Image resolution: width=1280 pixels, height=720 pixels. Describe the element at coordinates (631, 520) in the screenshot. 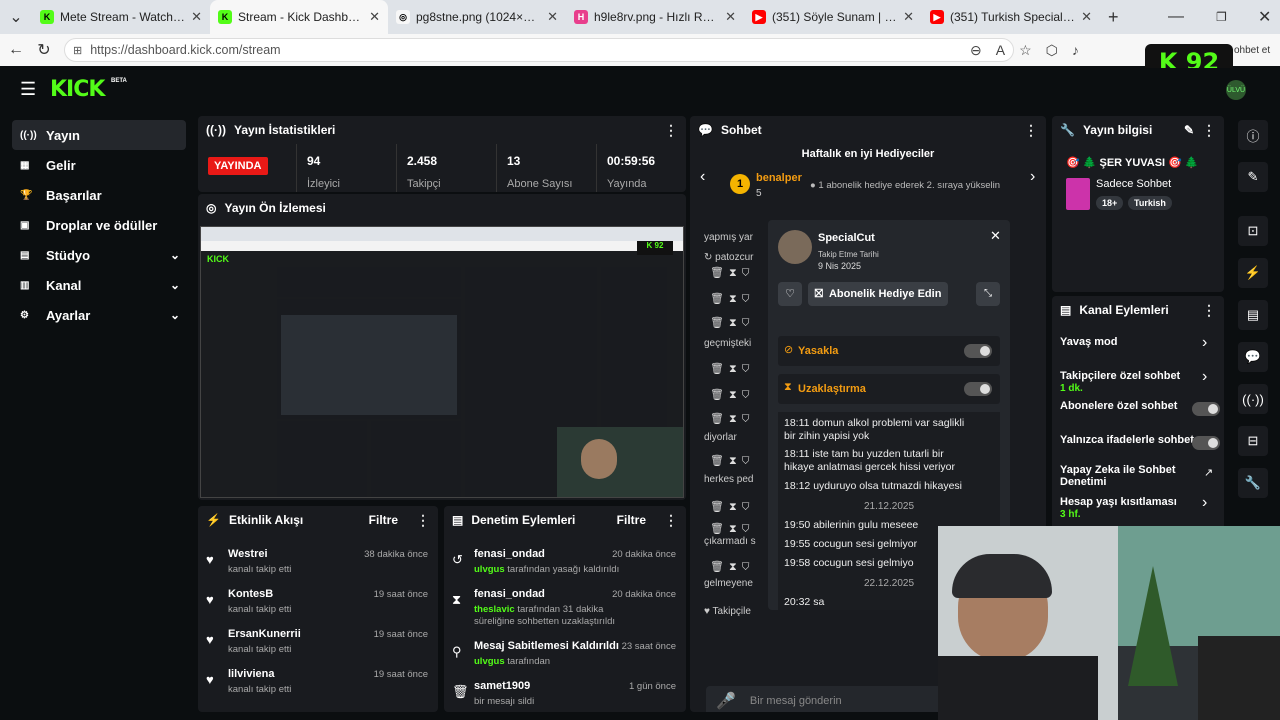

I see `moderation-filter-button: Filtre` at that location.